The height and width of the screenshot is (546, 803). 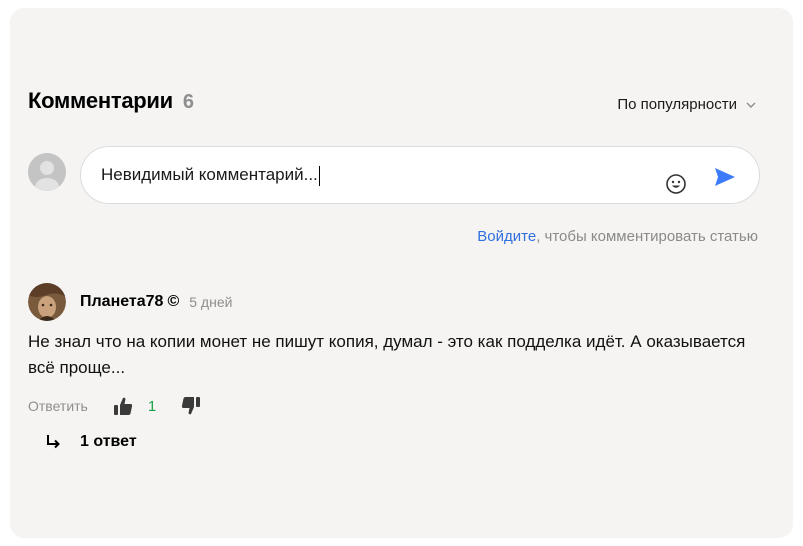 What do you see at coordinates (53, 442) in the screenshot?
I see `reply-arrow-icon` at bounding box center [53, 442].